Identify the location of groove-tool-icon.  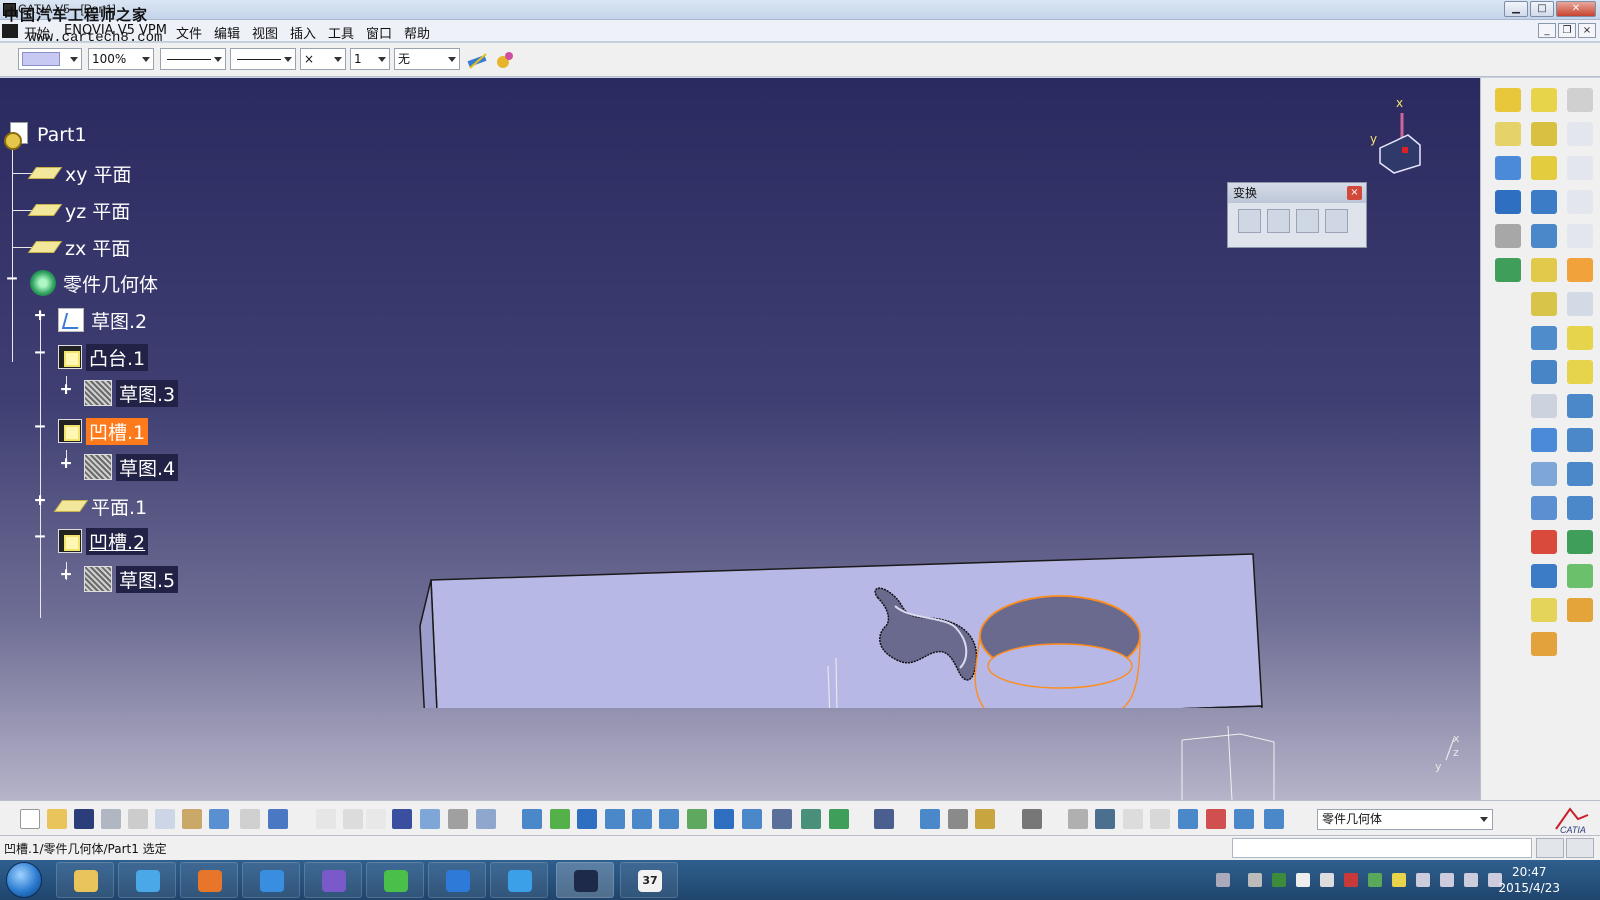
(1544, 202).